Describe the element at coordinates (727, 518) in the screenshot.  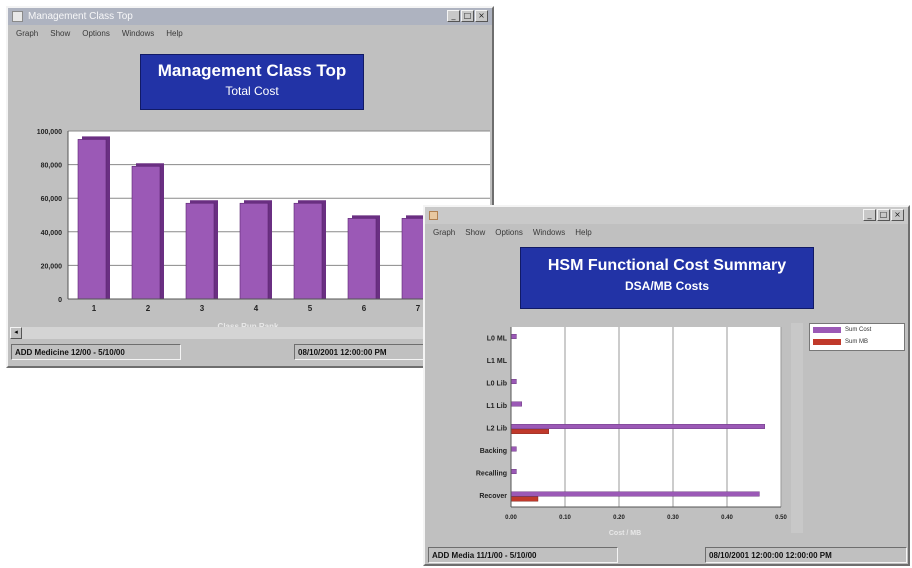
I see `x-tick-label: 0.40` at that location.